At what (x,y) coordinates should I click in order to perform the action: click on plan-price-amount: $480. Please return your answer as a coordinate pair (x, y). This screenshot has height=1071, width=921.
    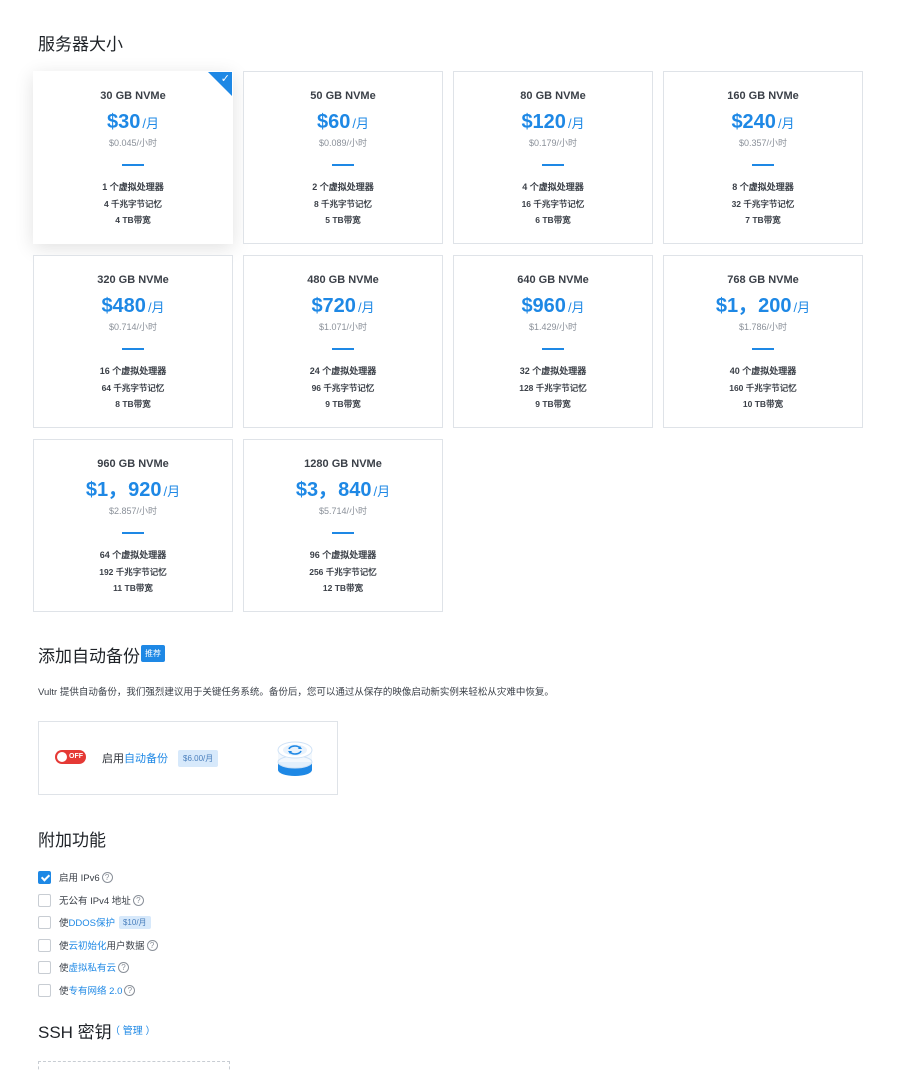
    Looking at the image, I should click on (123, 306).